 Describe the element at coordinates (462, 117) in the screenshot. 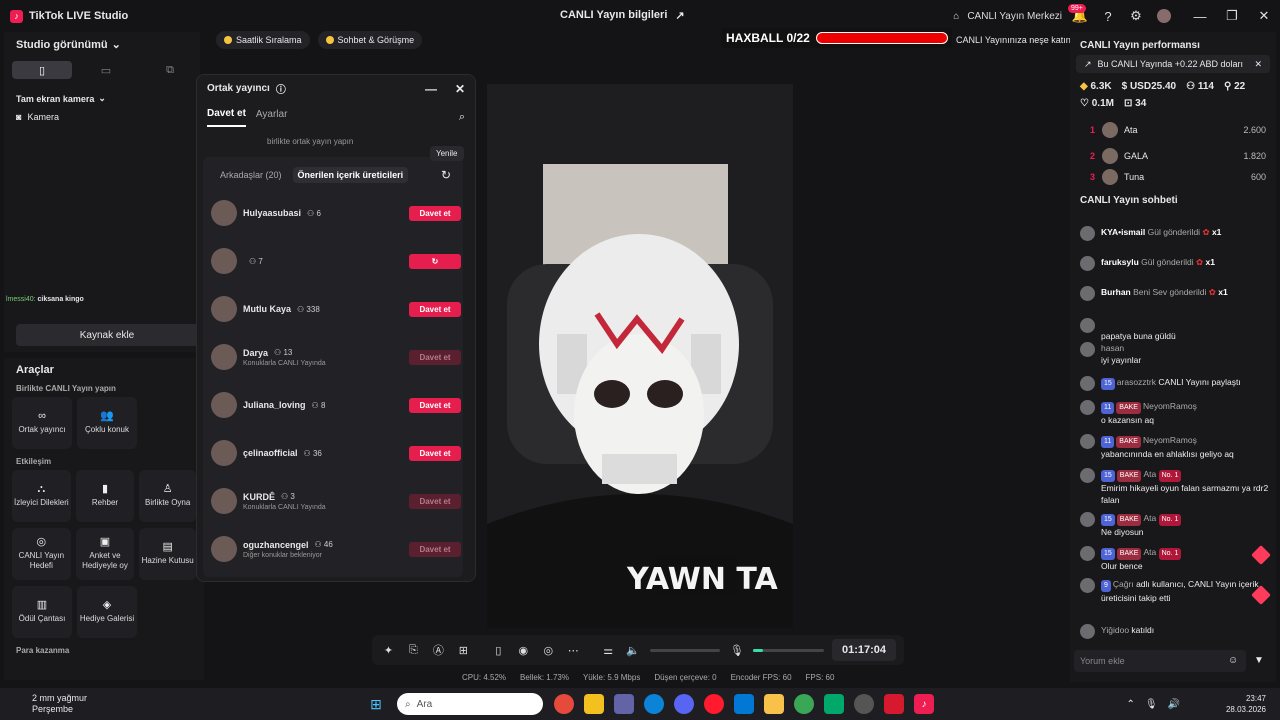

I see `search-icon: ⌕` at that location.